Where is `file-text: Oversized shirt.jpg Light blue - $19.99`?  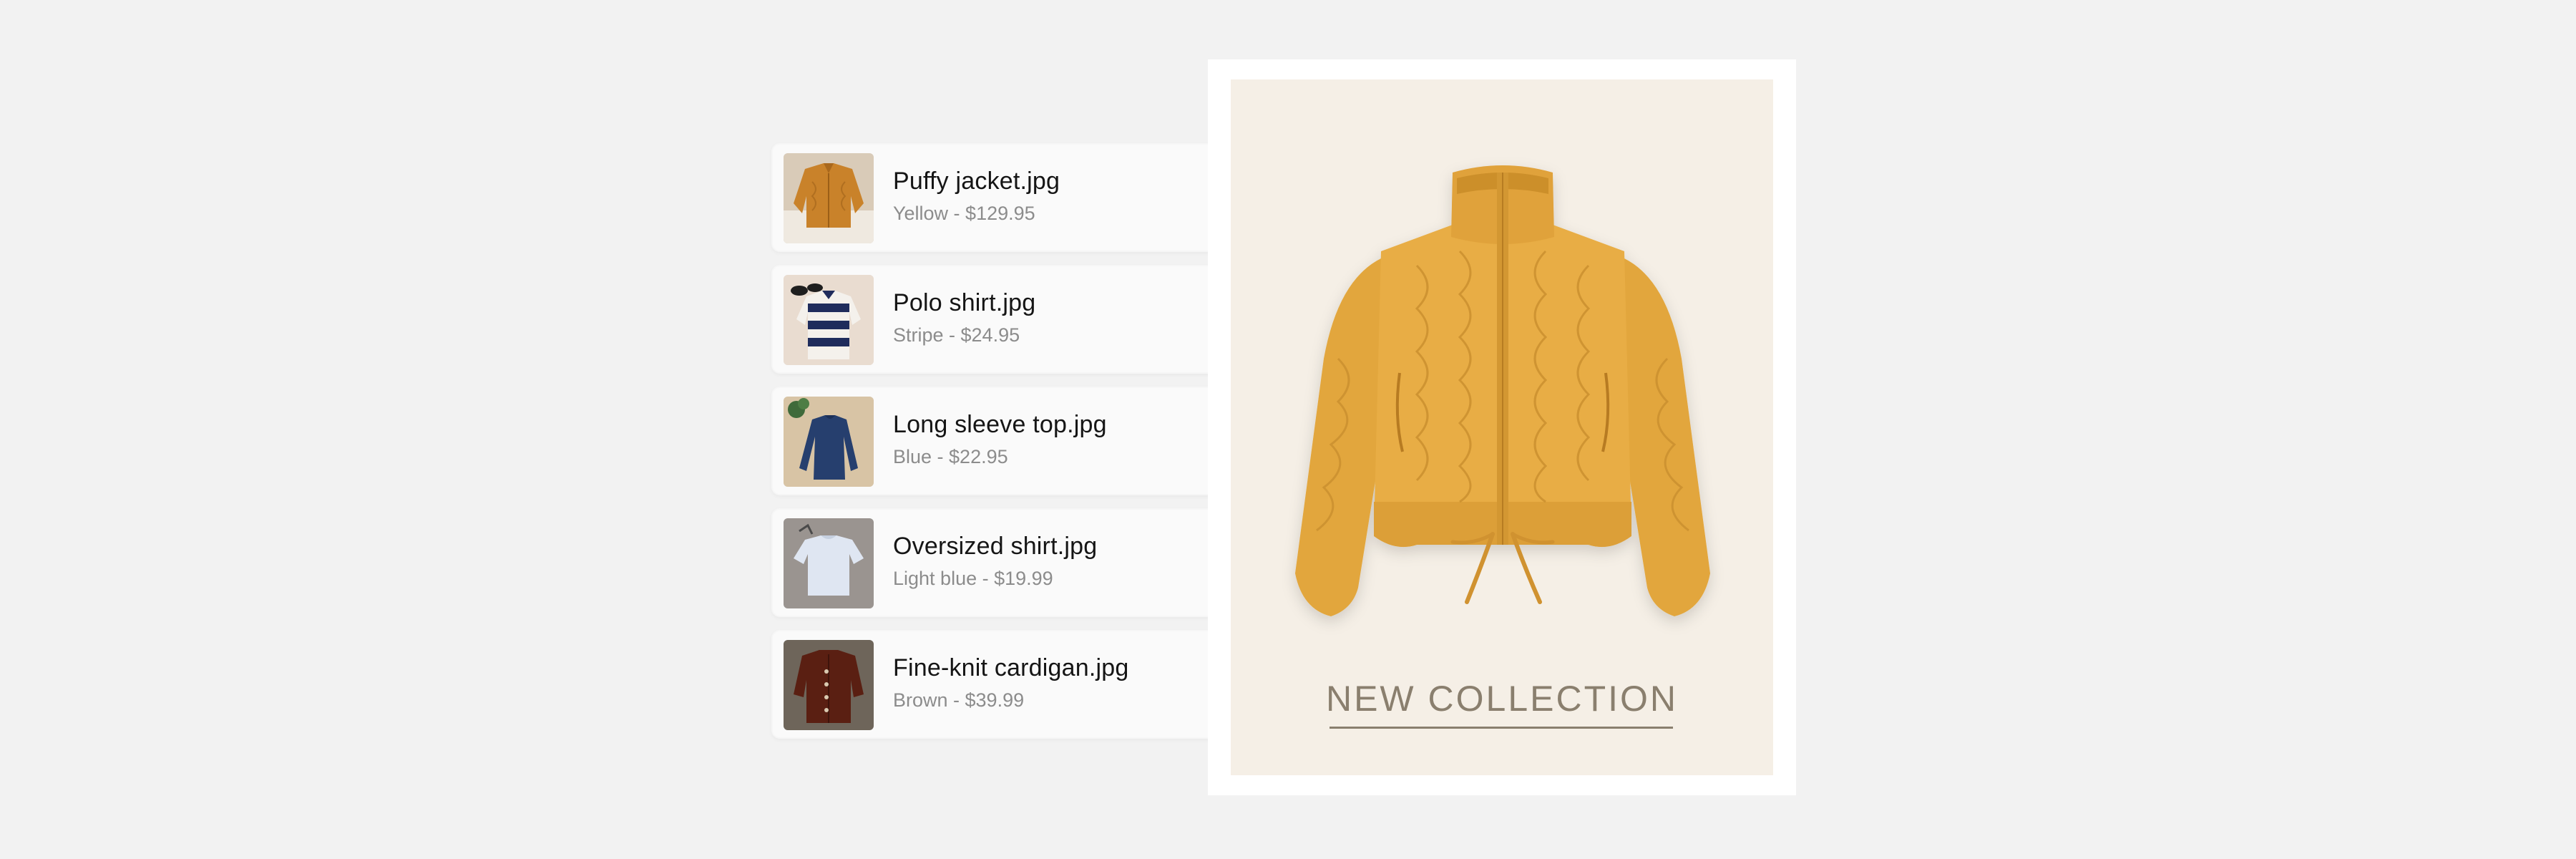 file-text: Oversized shirt.jpg Light blue - $19.99 is located at coordinates (995, 560).